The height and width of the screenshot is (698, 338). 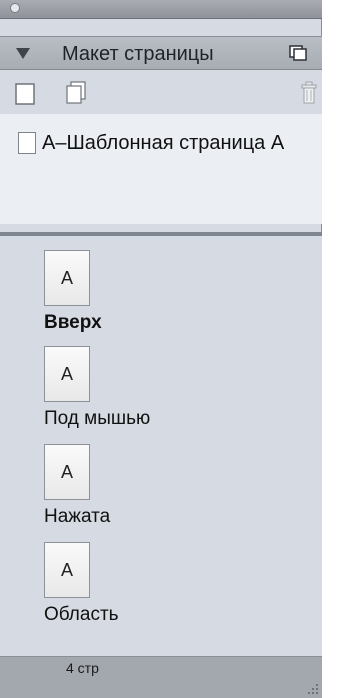 I want to click on panel-header: Макет страницы, so click(x=161, y=53).